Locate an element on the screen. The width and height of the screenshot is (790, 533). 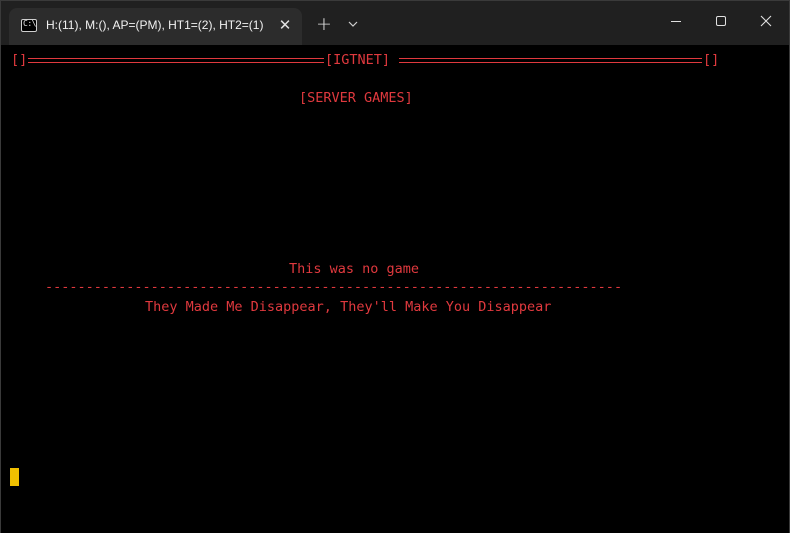
section-title: [SERVER GAMES] is located at coordinates (356, 98).